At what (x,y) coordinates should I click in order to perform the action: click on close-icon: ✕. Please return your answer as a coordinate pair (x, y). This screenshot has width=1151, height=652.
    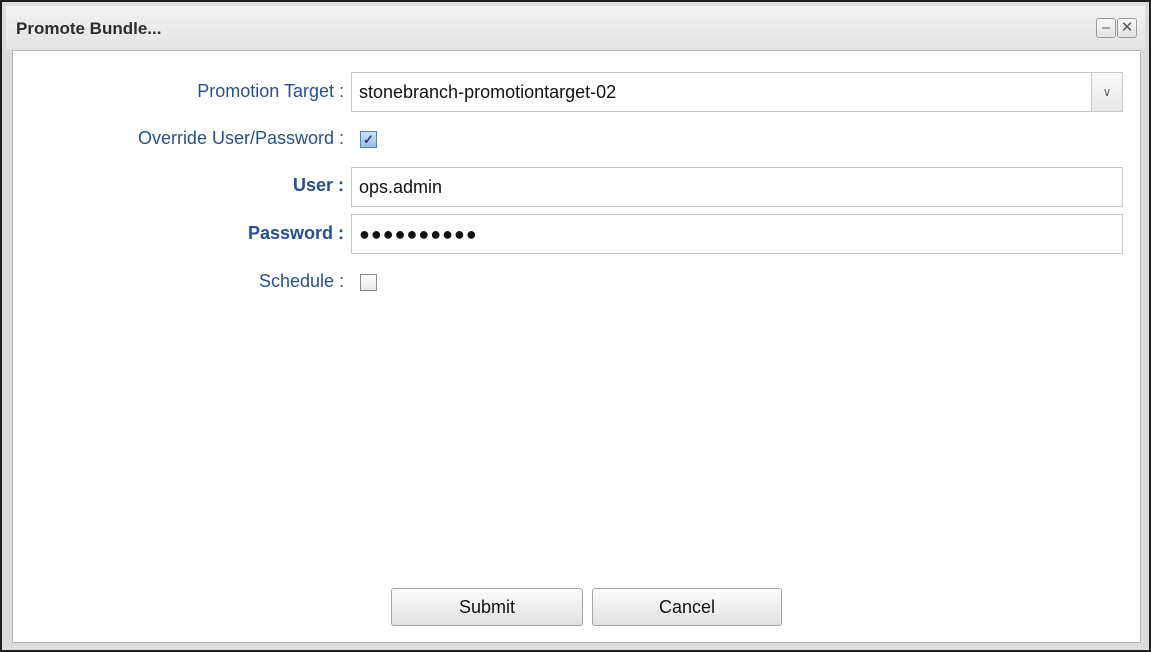
    Looking at the image, I should click on (1127, 28).